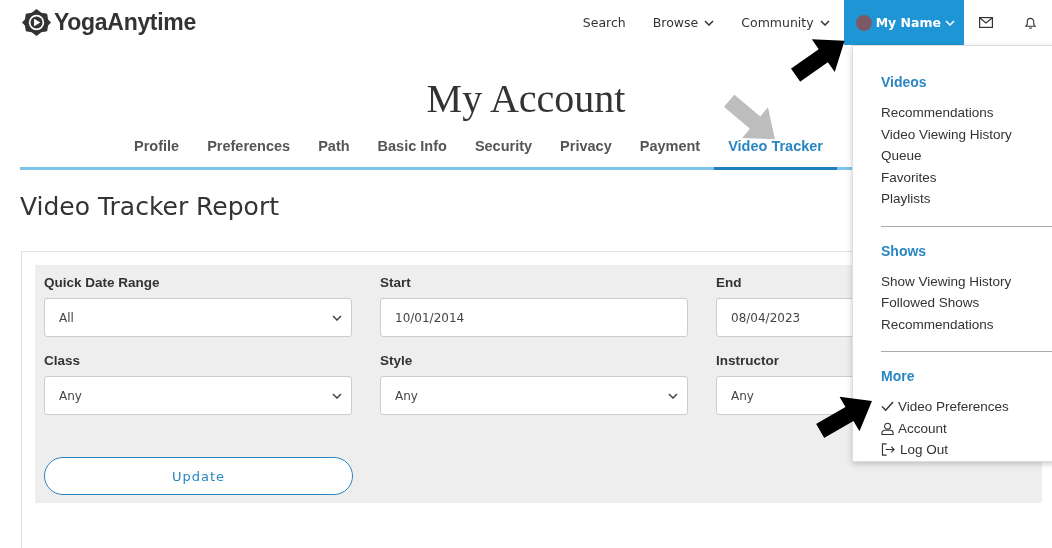  I want to click on report-title: Video Tracker Report, so click(149, 206).